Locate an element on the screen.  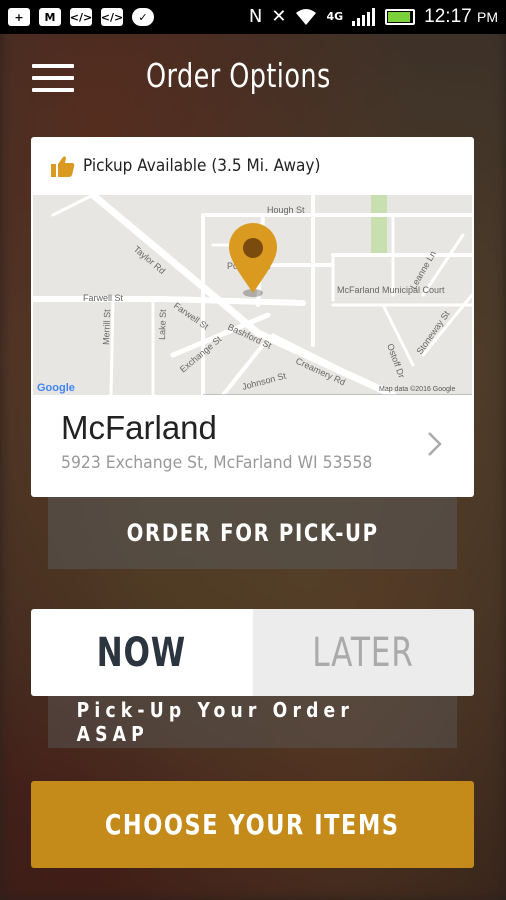
status-bar: + M </> </> ✓ N ✕ 4G 12:17 PM is located at coordinates (253, 17).